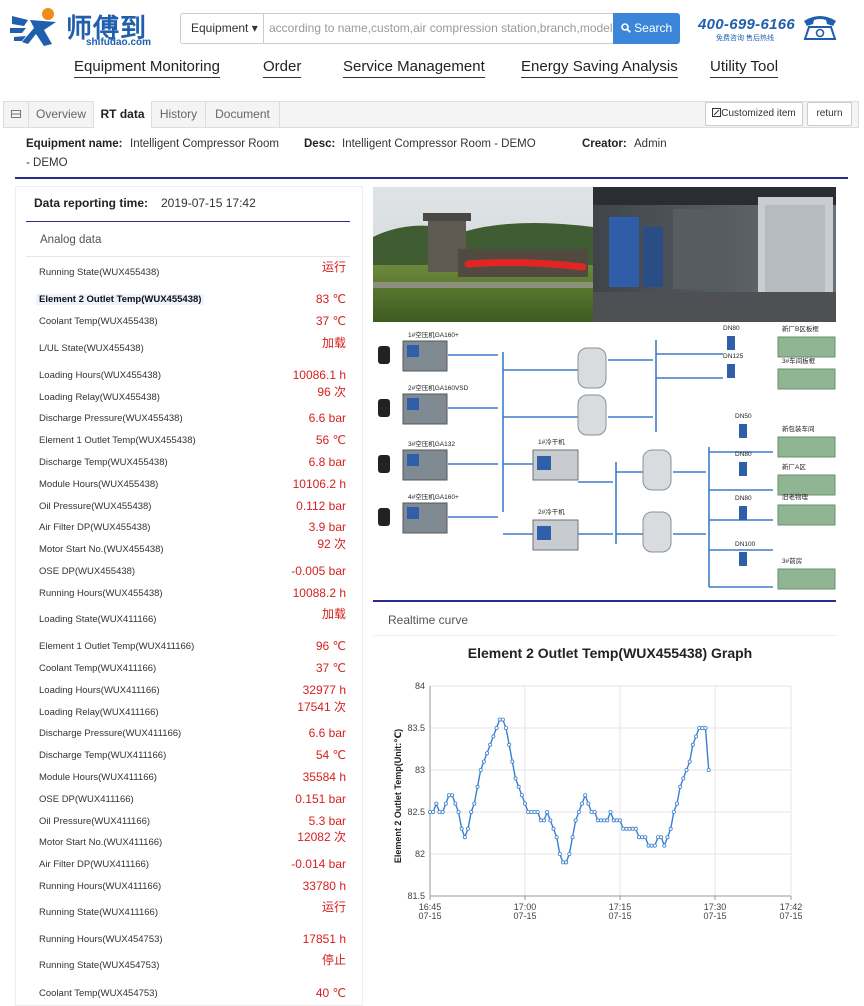 This screenshot has height=1006, width=864. What do you see at coordinates (188, 221) in the screenshot?
I see `report-divider` at bounding box center [188, 221].